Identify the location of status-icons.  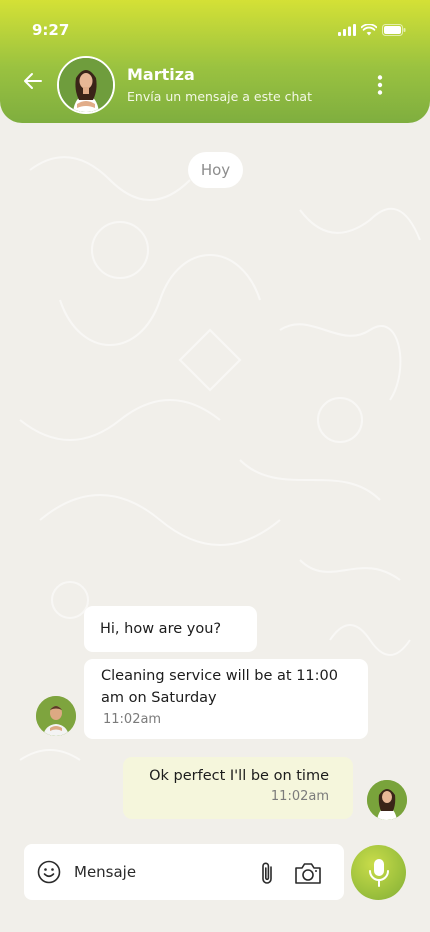
(372, 30).